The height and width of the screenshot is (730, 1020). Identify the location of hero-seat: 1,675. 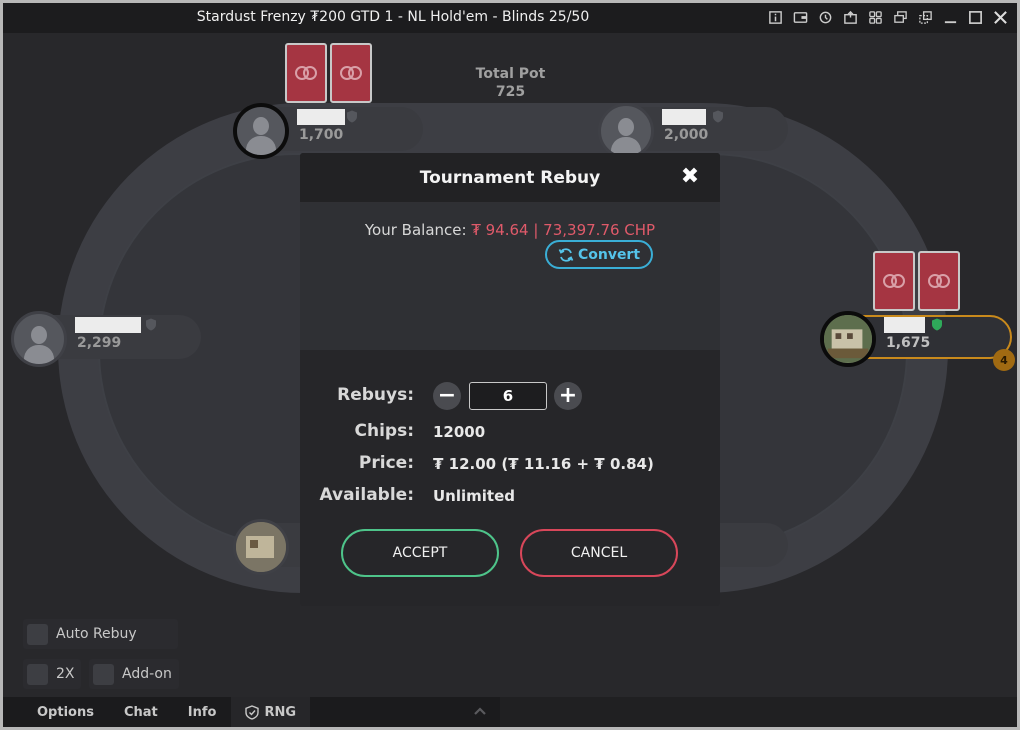
(916, 339).